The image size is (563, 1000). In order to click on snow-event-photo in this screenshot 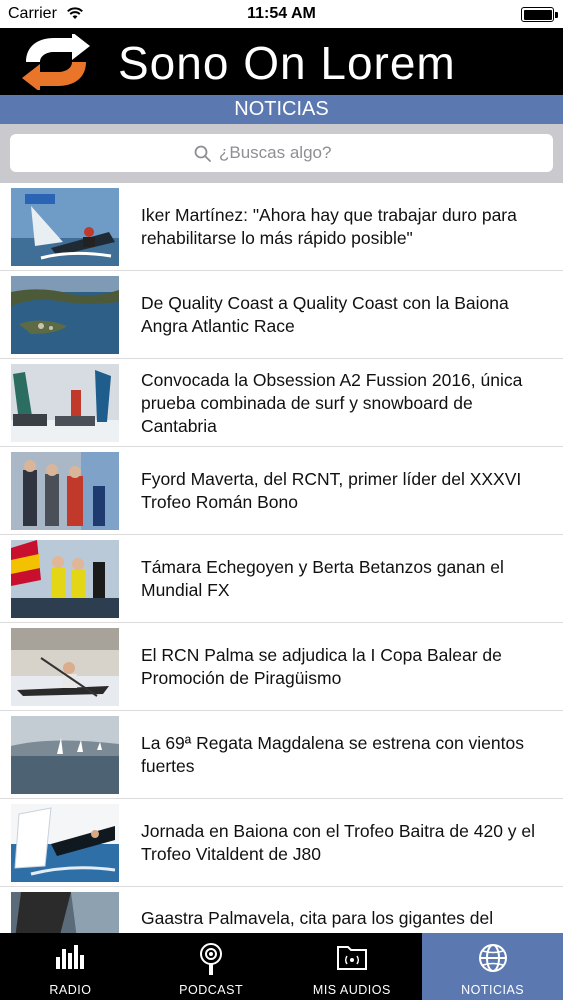, I will do `click(65, 403)`.